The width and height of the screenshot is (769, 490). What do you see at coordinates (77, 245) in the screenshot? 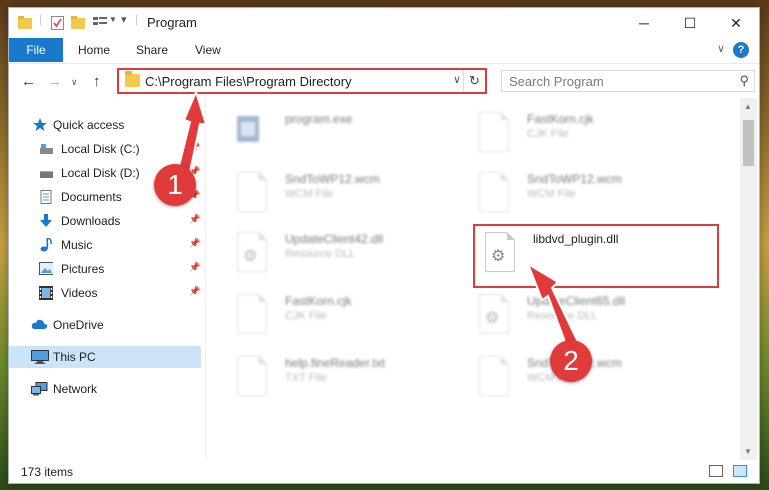
I see `sidebar-item-label: Music` at bounding box center [77, 245].